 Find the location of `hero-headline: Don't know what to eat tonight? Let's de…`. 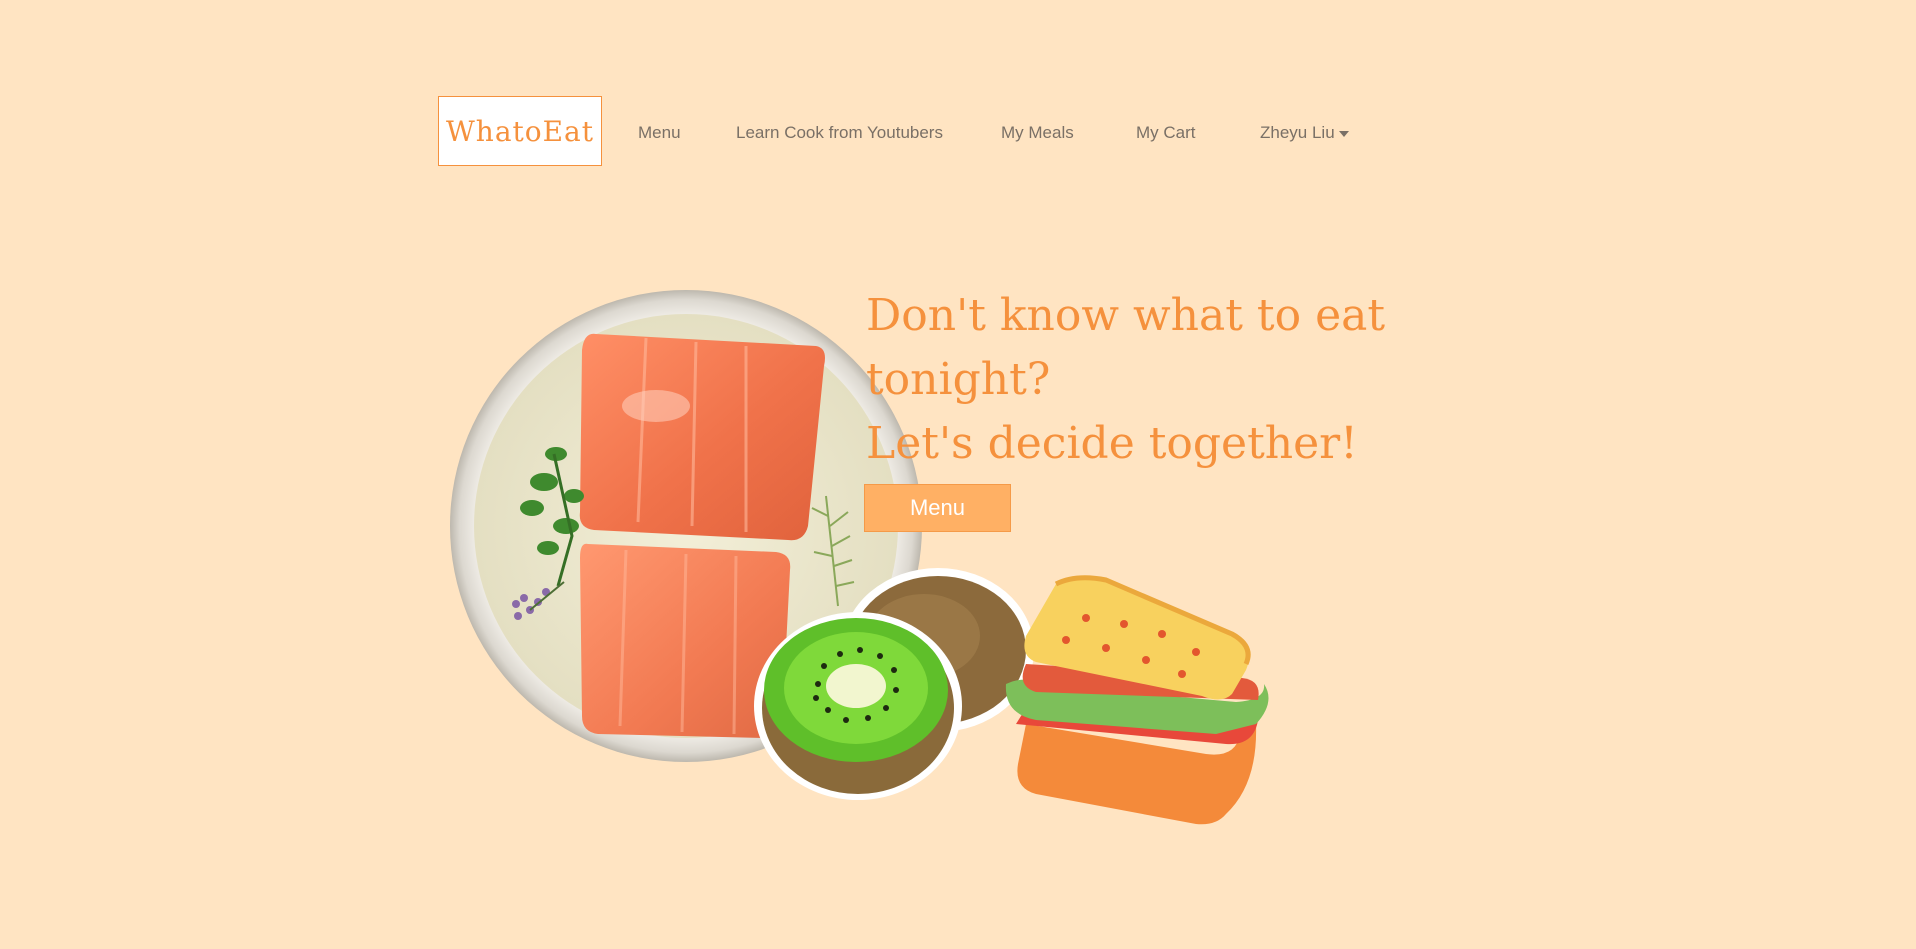

hero-headline: Don't know what to eat tonight? Let's de… is located at coordinates (1126, 380).